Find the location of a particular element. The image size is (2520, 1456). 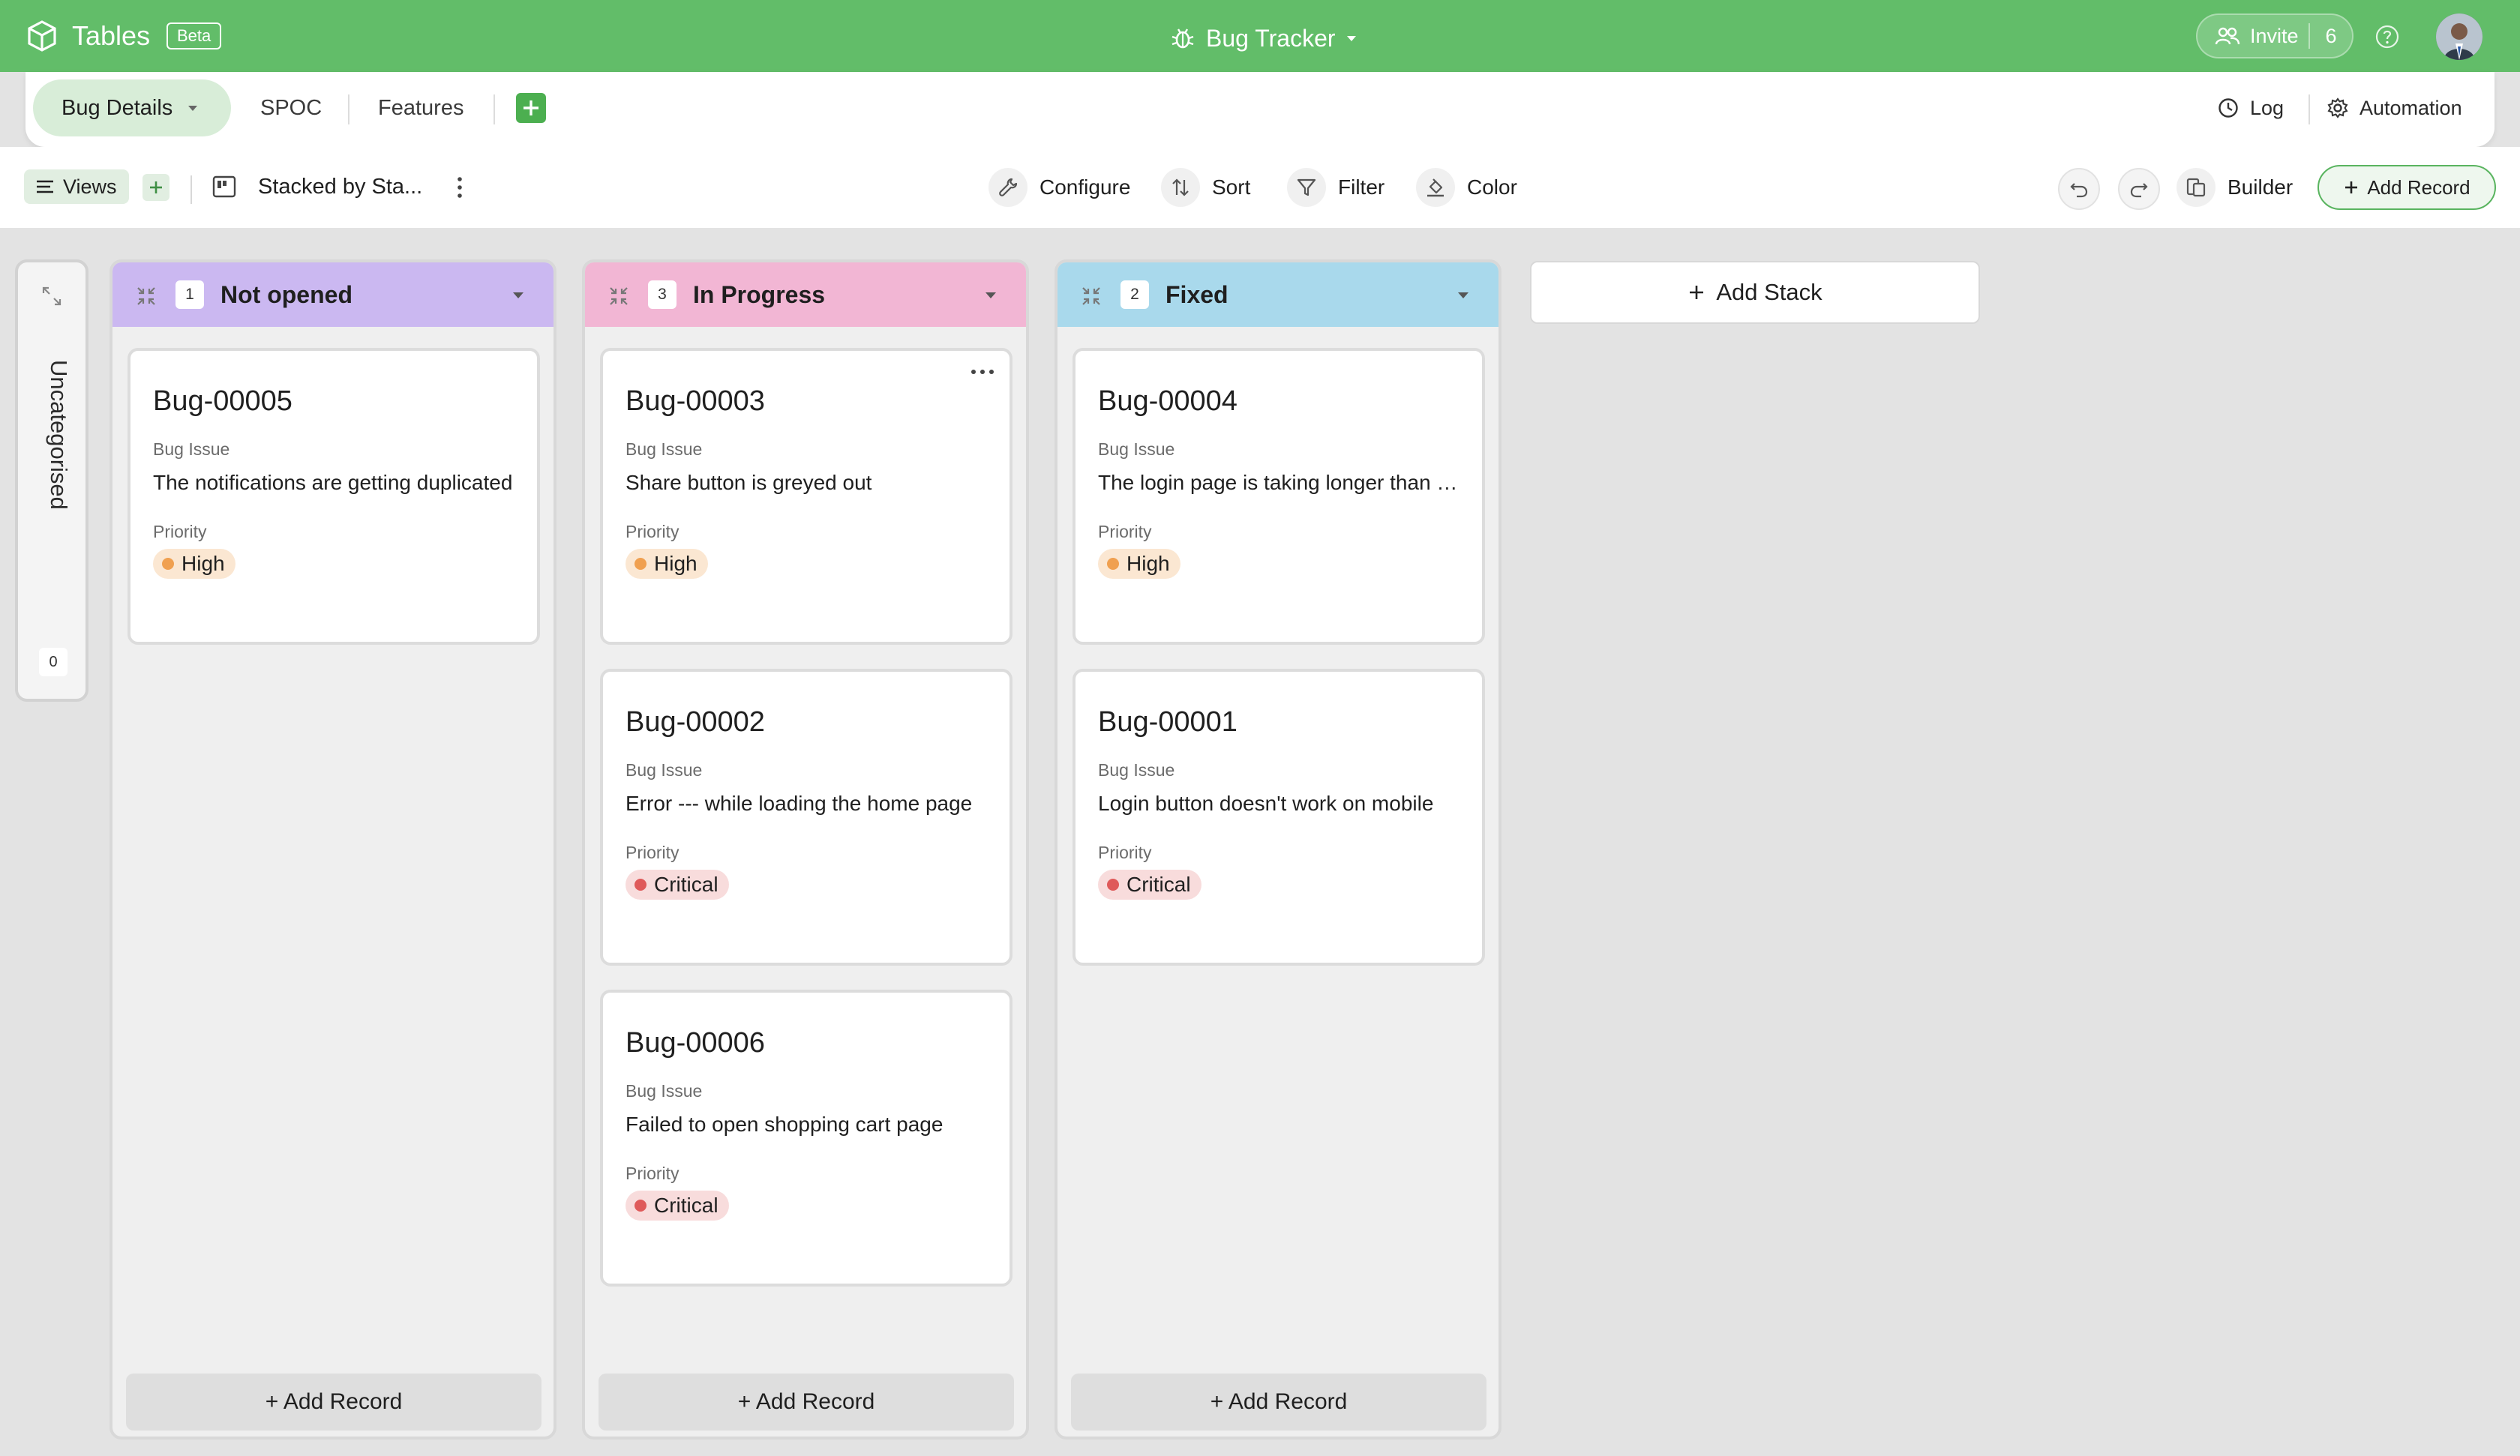

sort-label: Sort is located at coordinates (1231, 187).